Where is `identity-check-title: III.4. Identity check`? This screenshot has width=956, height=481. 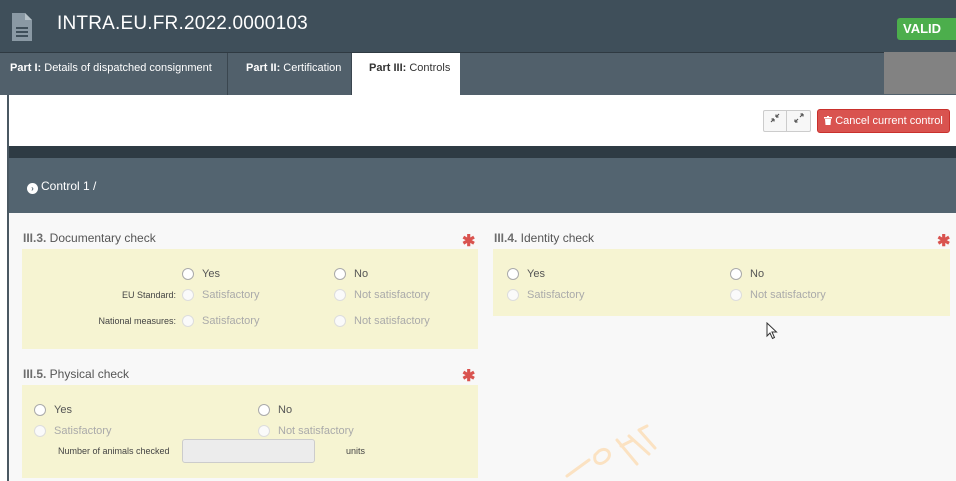 identity-check-title: III.4. Identity check is located at coordinates (544, 238).